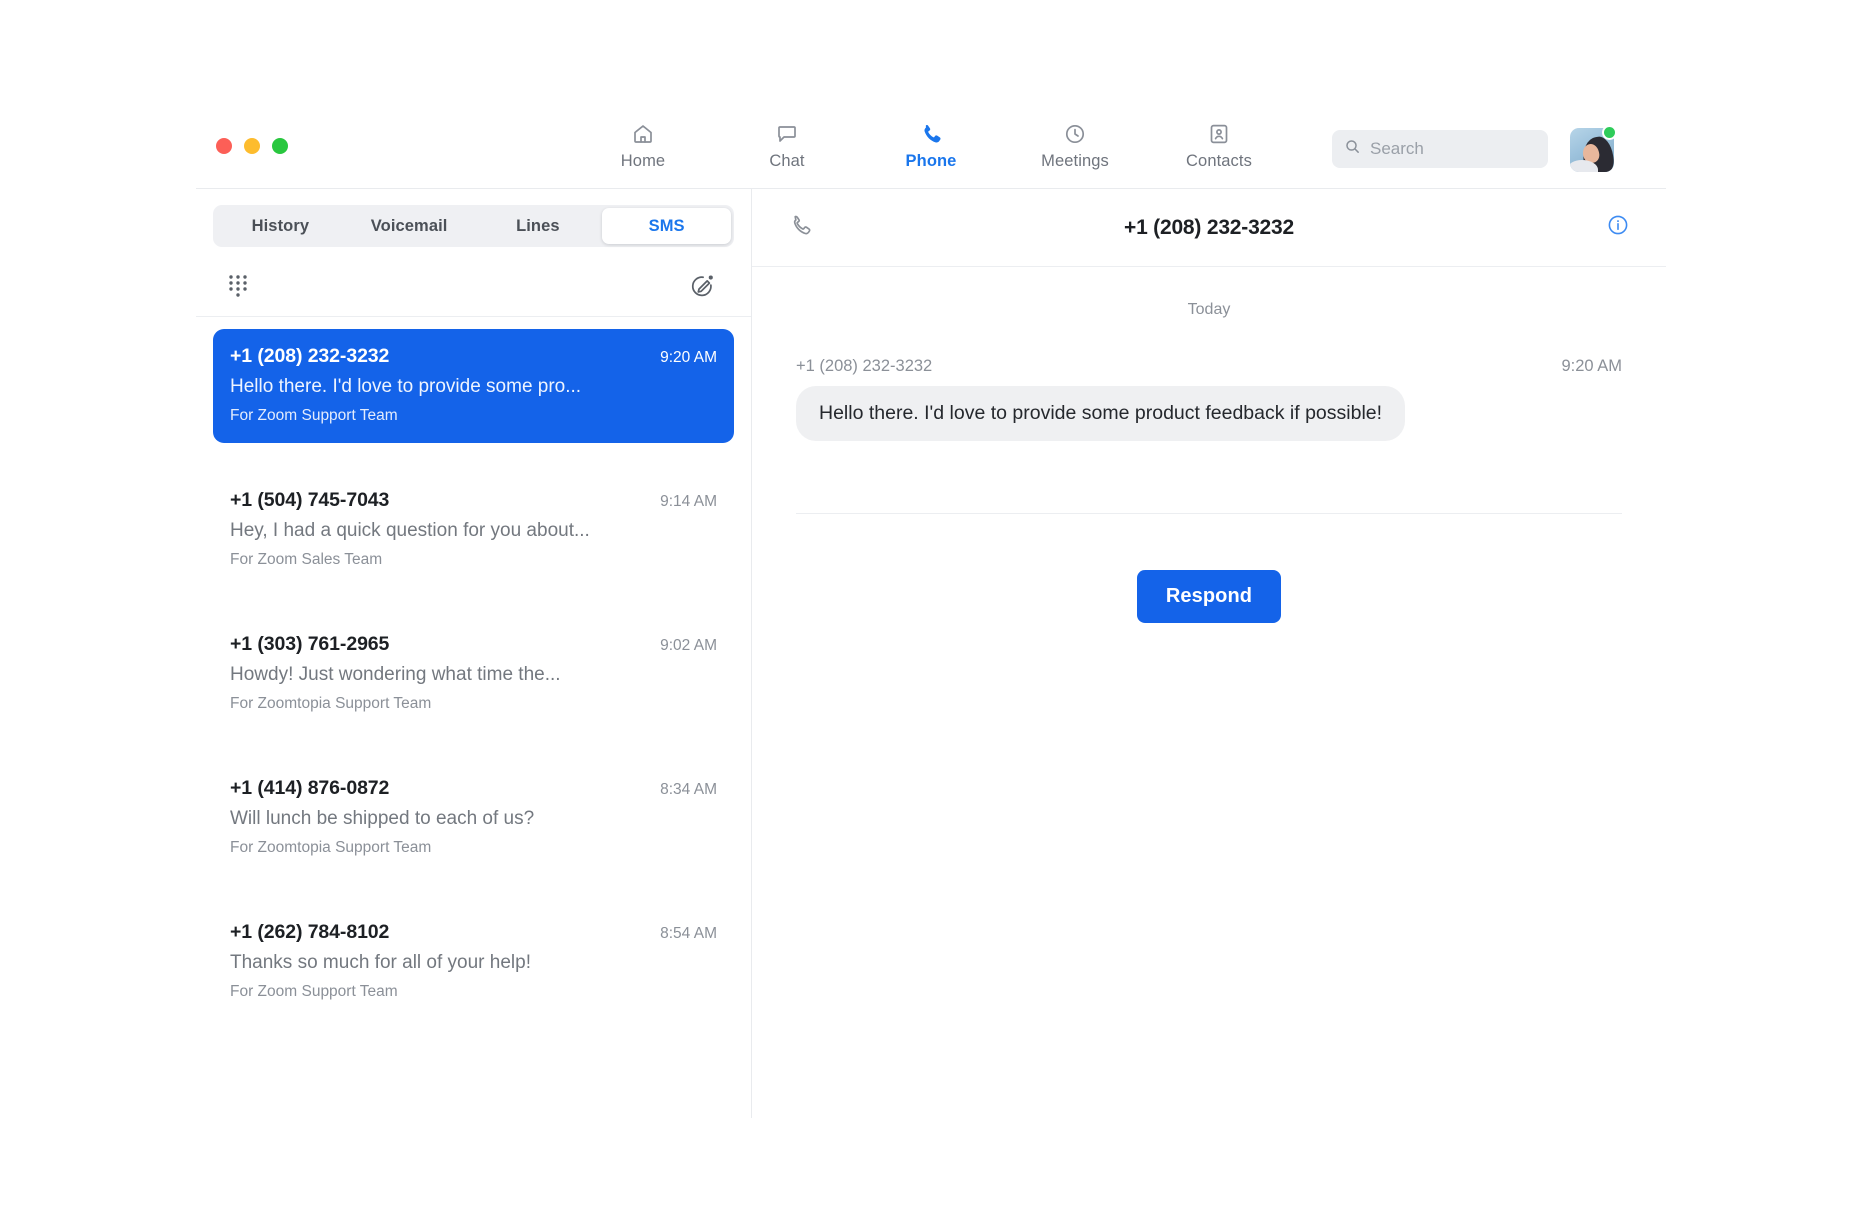 This screenshot has width=1860, height=1220. What do you see at coordinates (1075, 161) in the screenshot?
I see `nav-label-meetings: Meetings` at bounding box center [1075, 161].